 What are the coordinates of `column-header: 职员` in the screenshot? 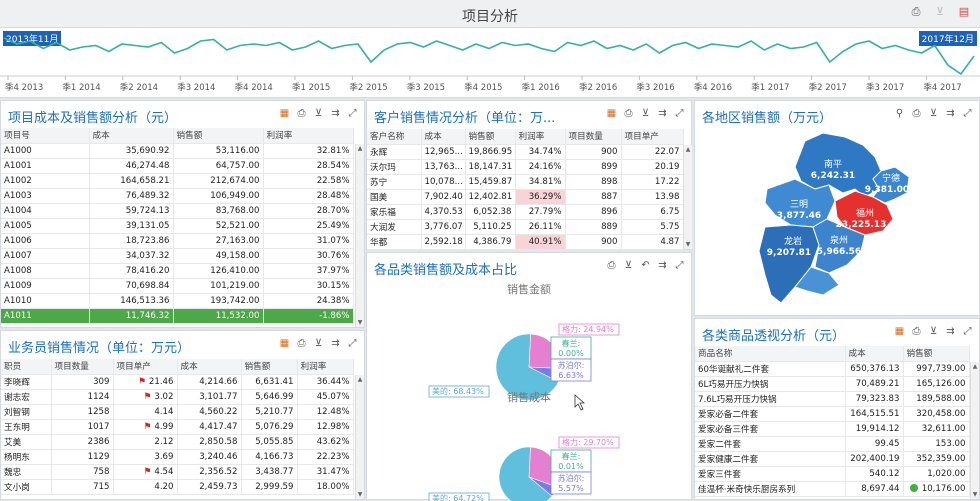 It's located at (26, 367).